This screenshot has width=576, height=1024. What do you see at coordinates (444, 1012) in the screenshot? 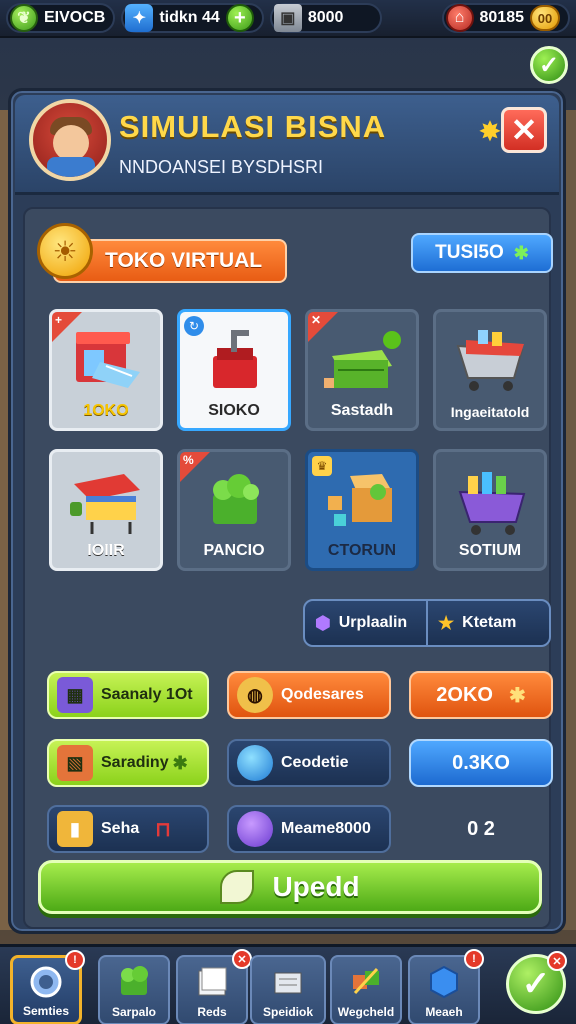
I see `nav-label: Meaeh` at bounding box center [444, 1012].